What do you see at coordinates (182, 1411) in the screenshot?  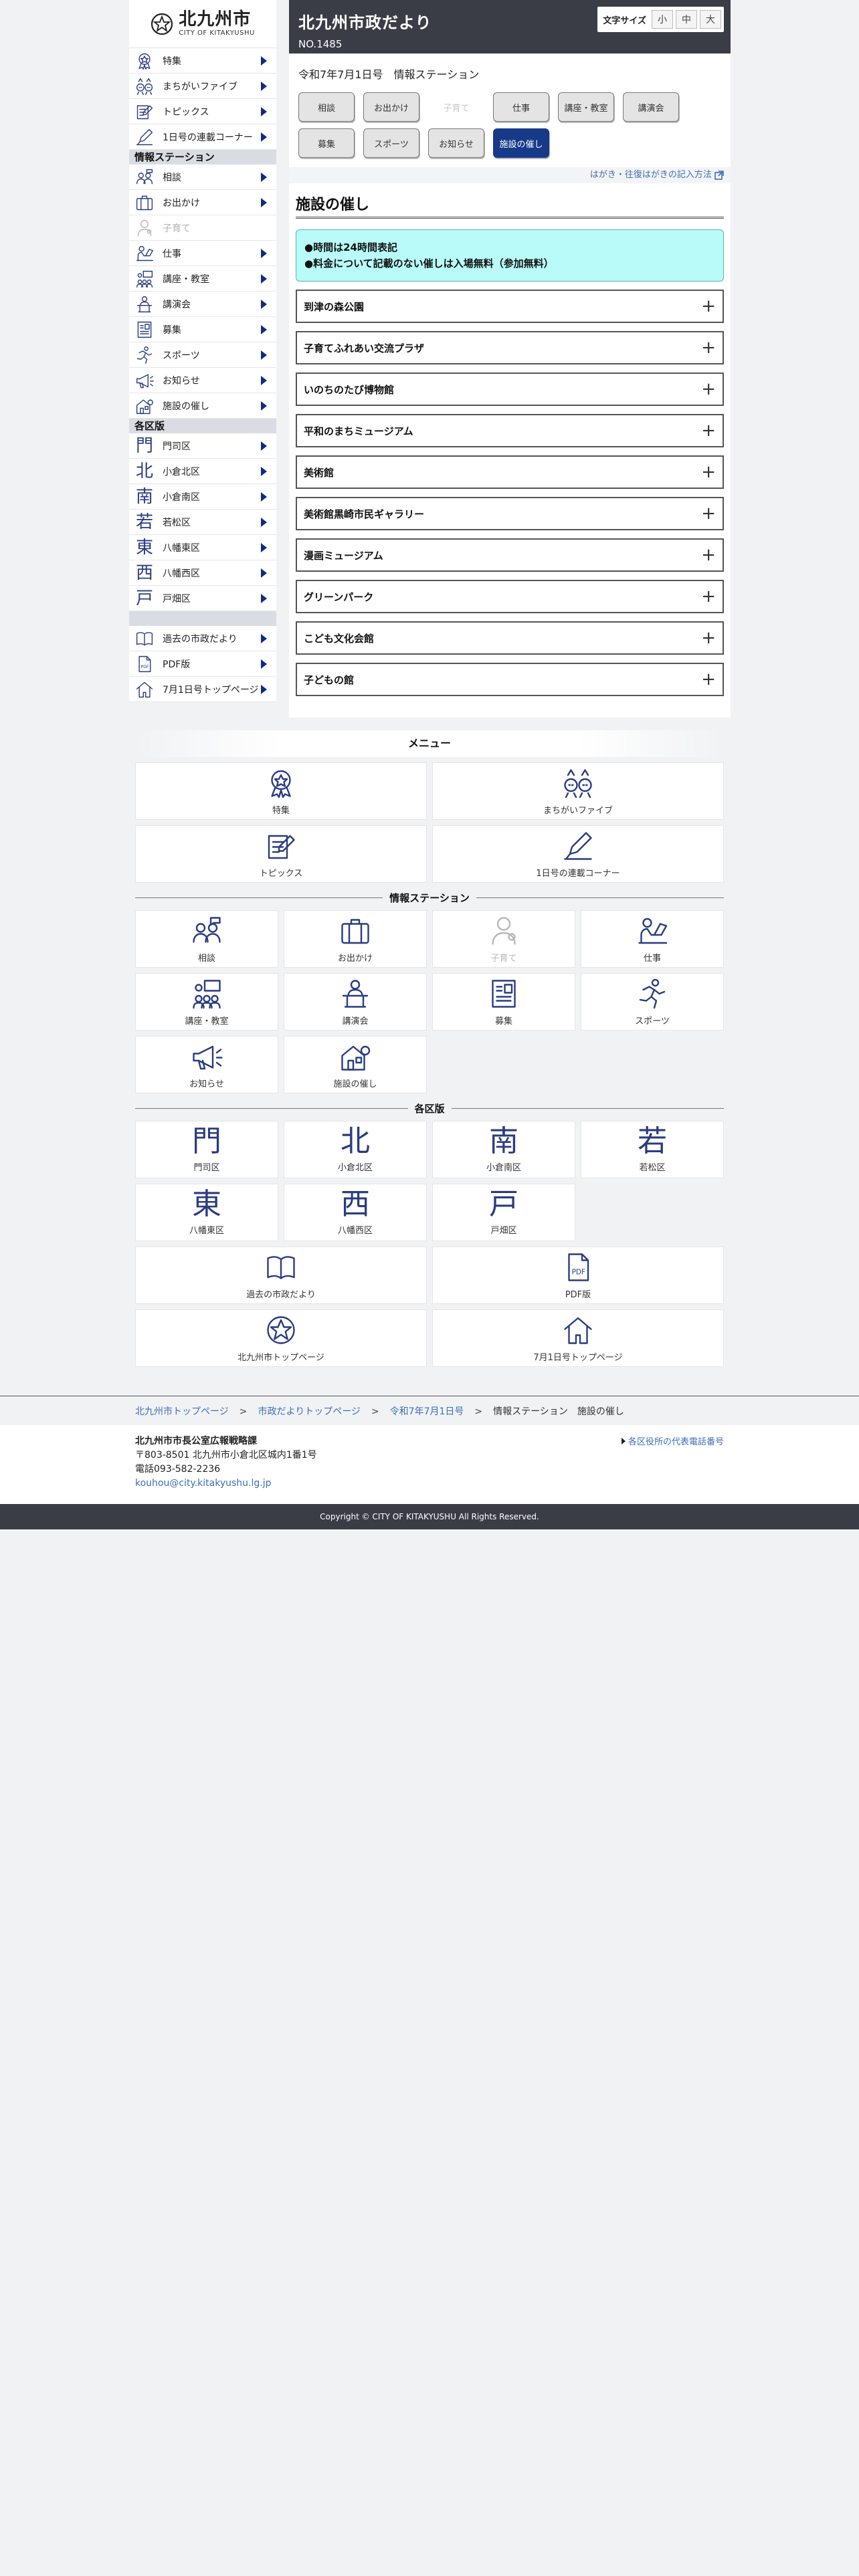 I see `breadcrumb-link: 北九州市トップページ` at bounding box center [182, 1411].